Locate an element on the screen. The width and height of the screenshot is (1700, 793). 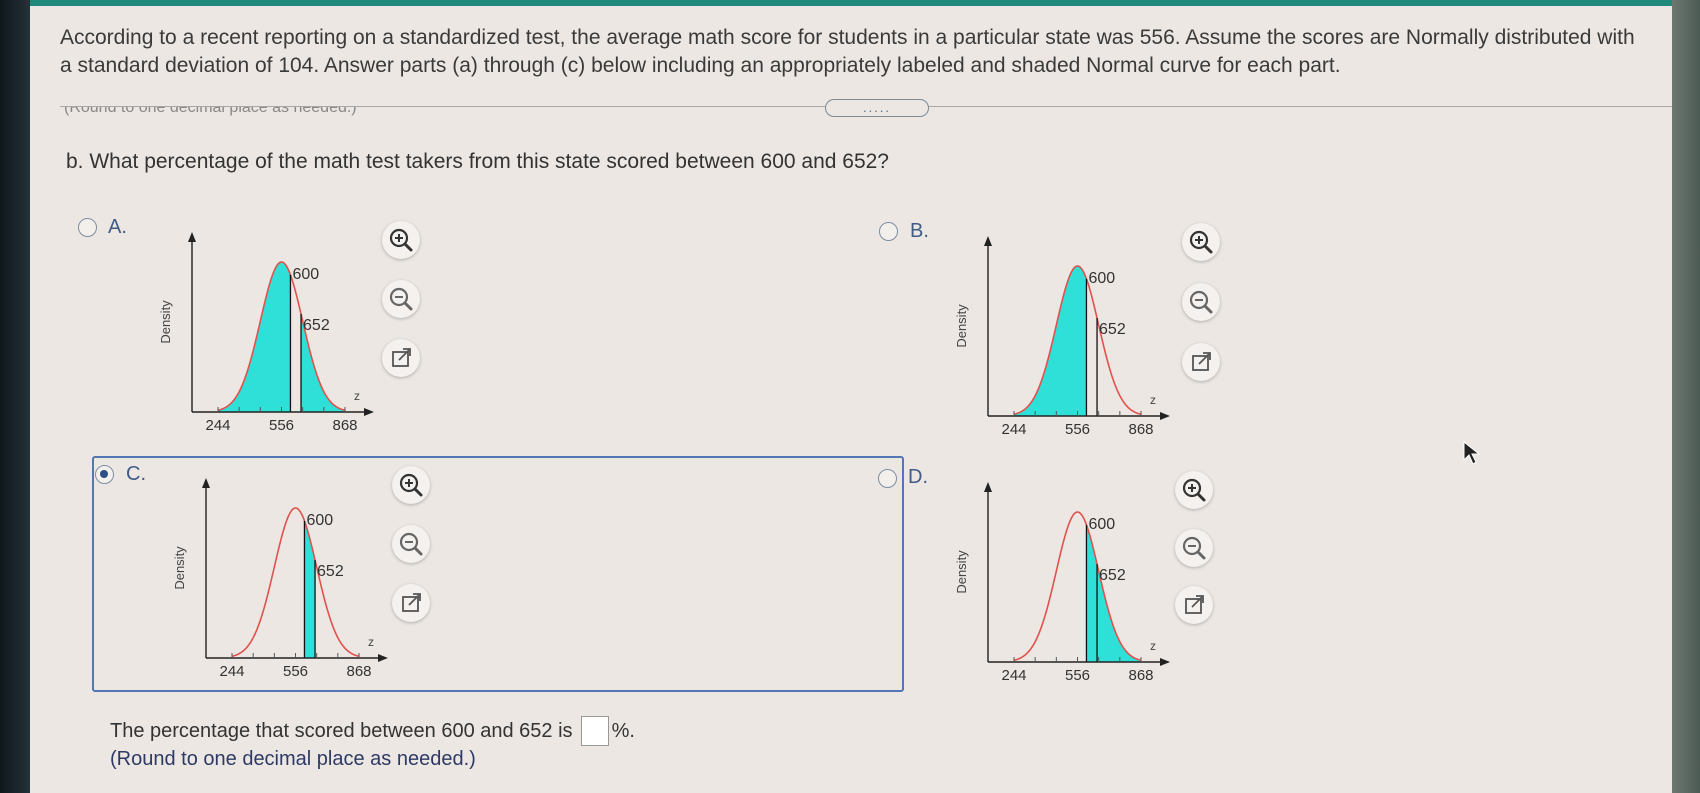
option-d-label: D. is located at coordinates (918, 477).